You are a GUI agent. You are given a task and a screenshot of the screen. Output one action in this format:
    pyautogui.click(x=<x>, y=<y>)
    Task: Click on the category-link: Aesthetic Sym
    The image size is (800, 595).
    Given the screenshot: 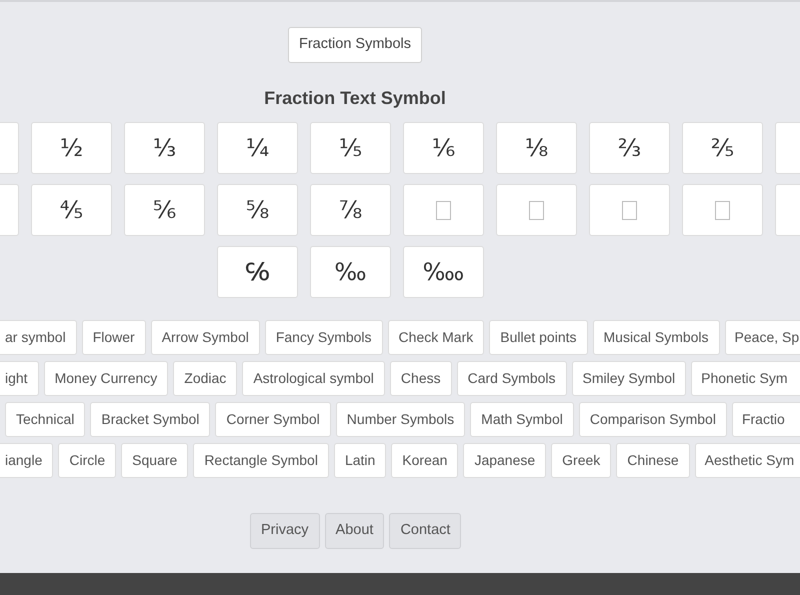 What is the action you would take?
    pyautogui.click(x=747, y=460)
    